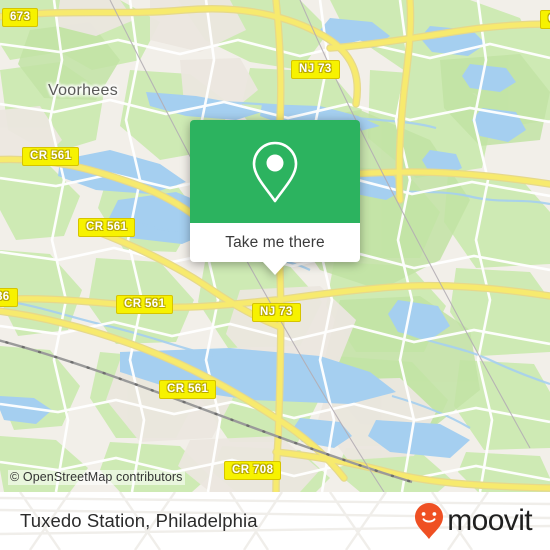  I want to click on location-popup-card: Take me there, so click(275, 197).